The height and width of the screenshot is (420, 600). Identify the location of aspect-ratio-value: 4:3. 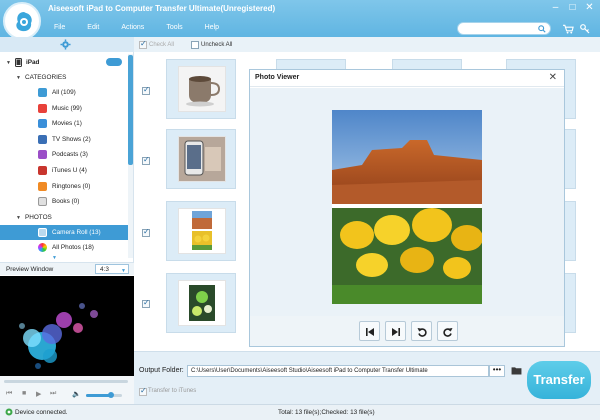
(104, 269).